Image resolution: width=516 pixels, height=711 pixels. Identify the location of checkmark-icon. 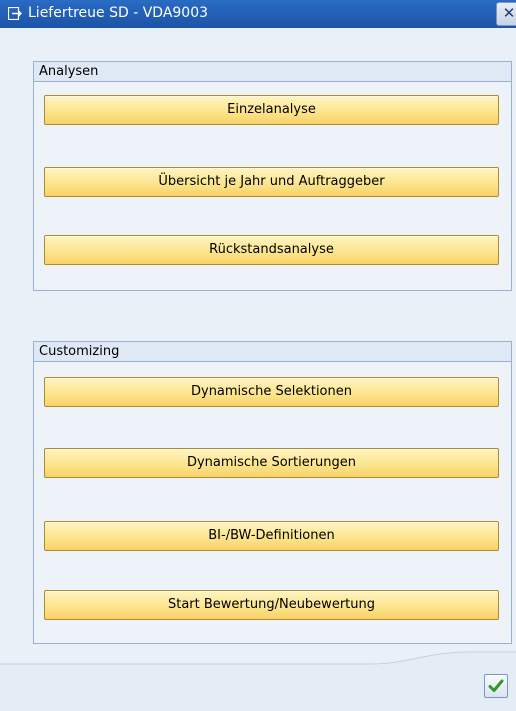
(496, 685).